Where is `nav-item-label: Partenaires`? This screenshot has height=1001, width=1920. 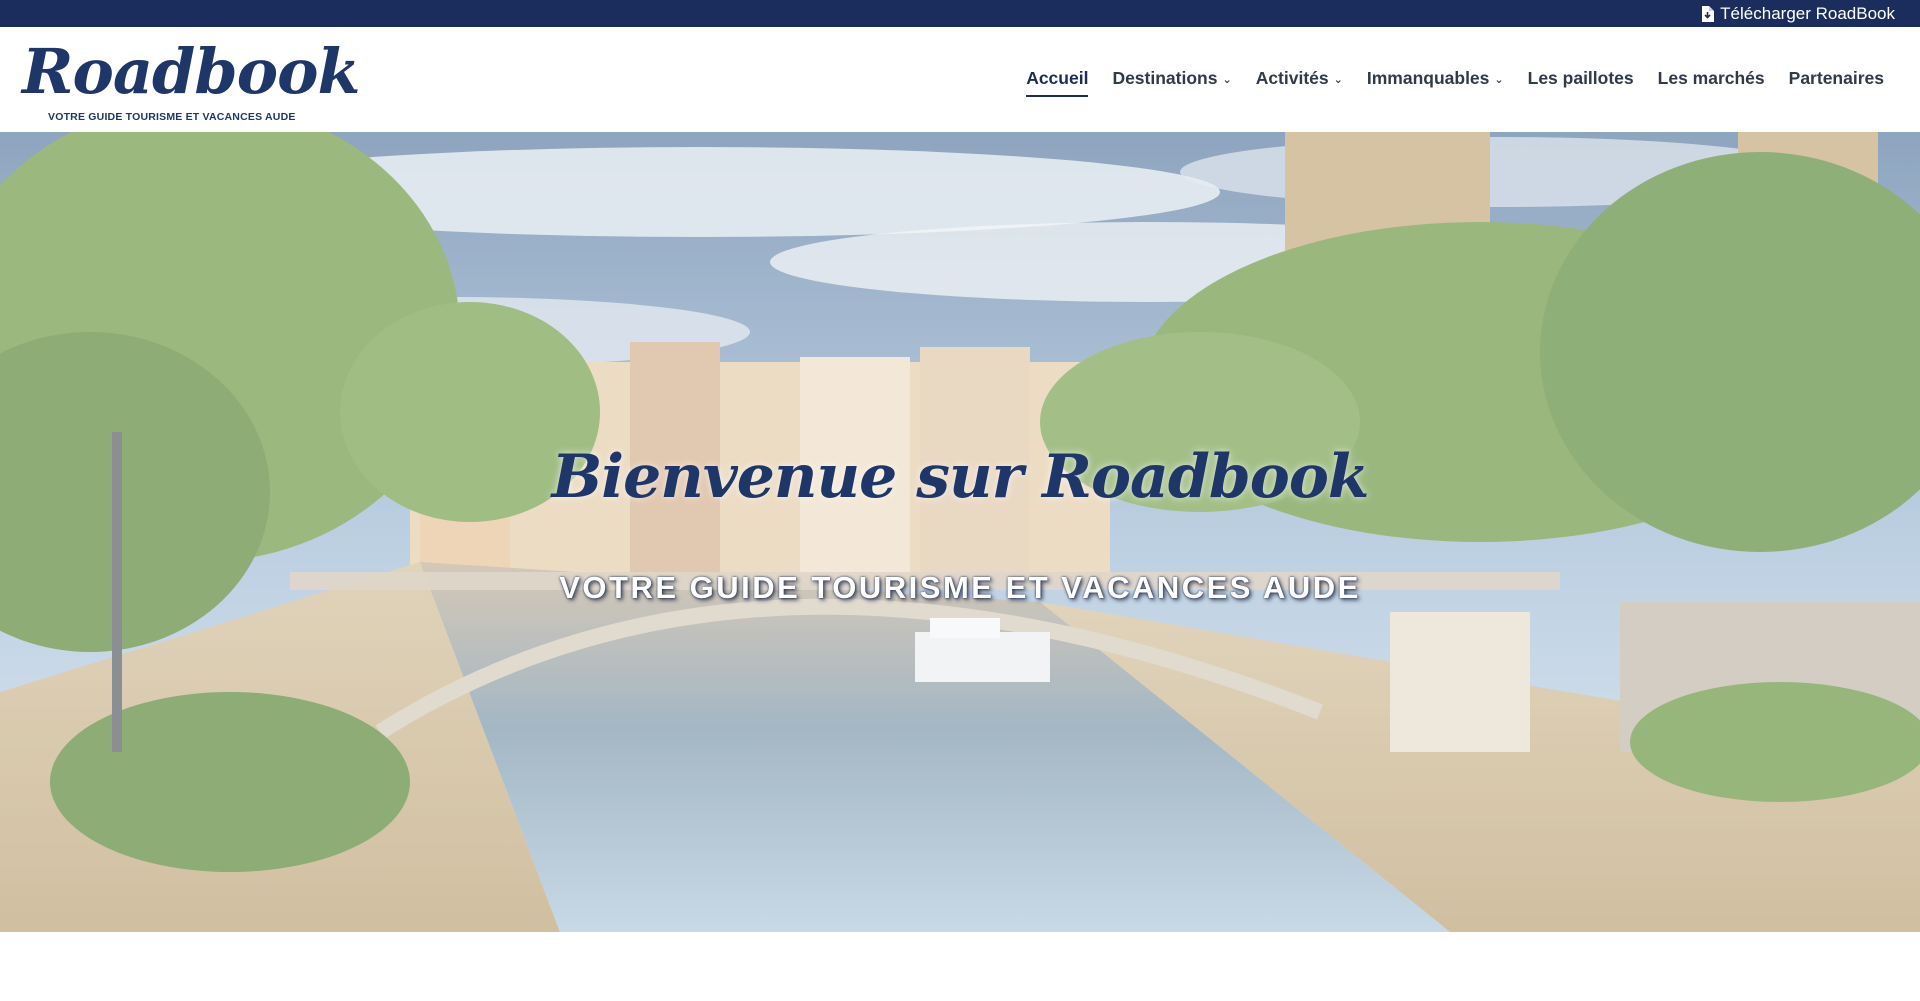
nav-item-label: Partenaires is located at coordinates (1836, 78).